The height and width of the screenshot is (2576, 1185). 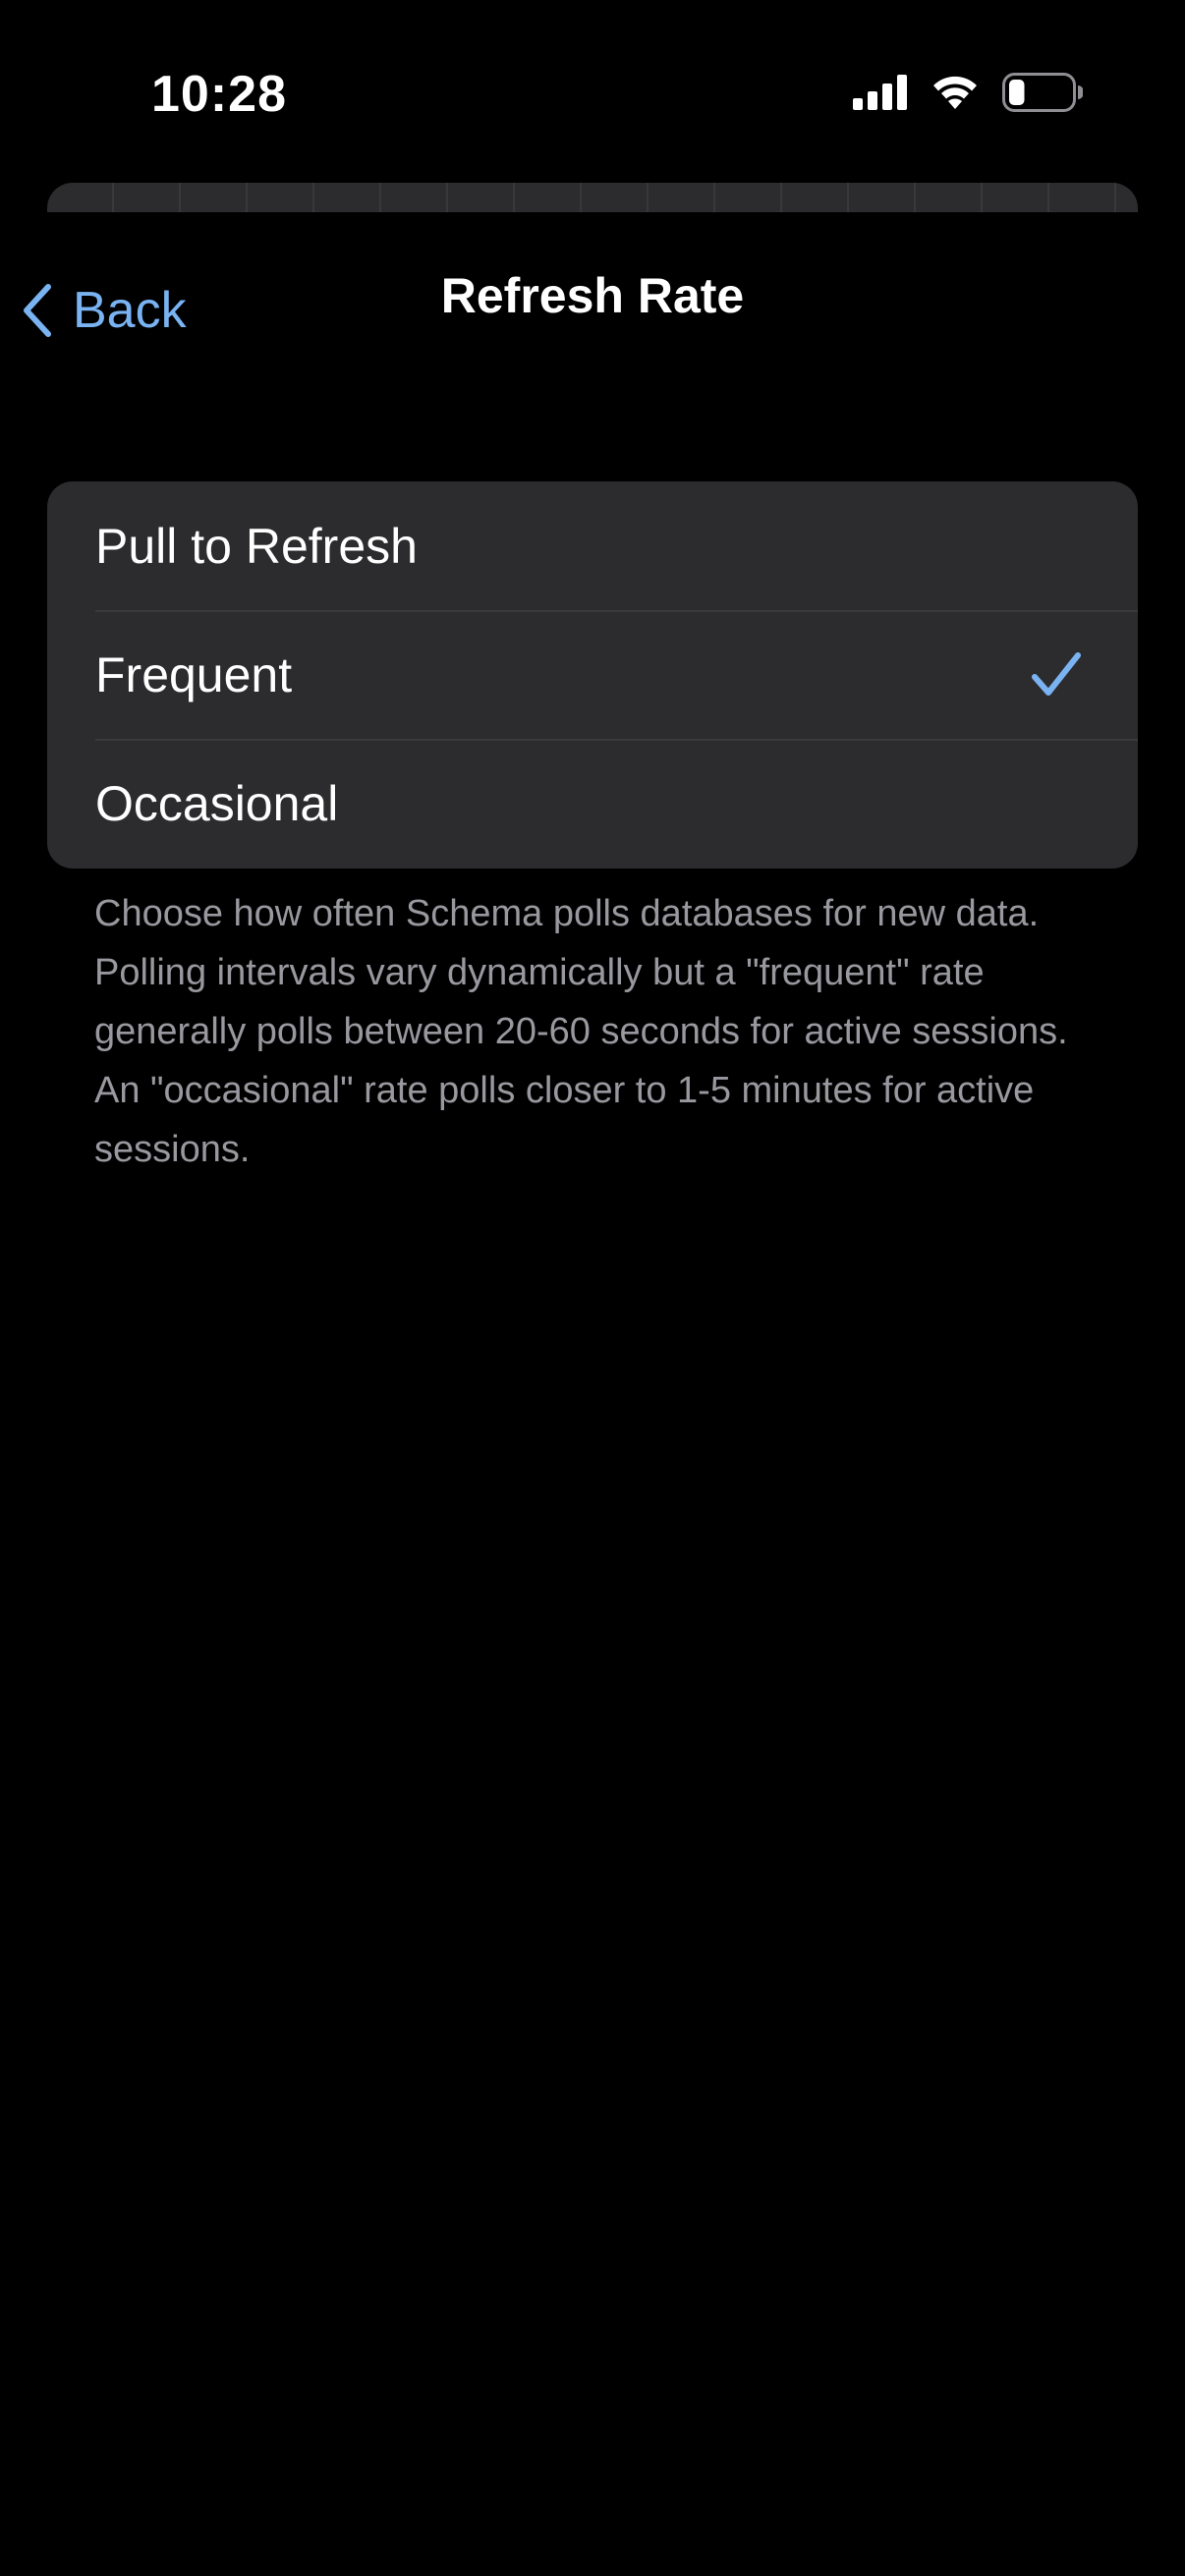 What do you see at coordinates (881, 92) in the screenshot?
I see `signal-icon` at bounding box center [881, 92].